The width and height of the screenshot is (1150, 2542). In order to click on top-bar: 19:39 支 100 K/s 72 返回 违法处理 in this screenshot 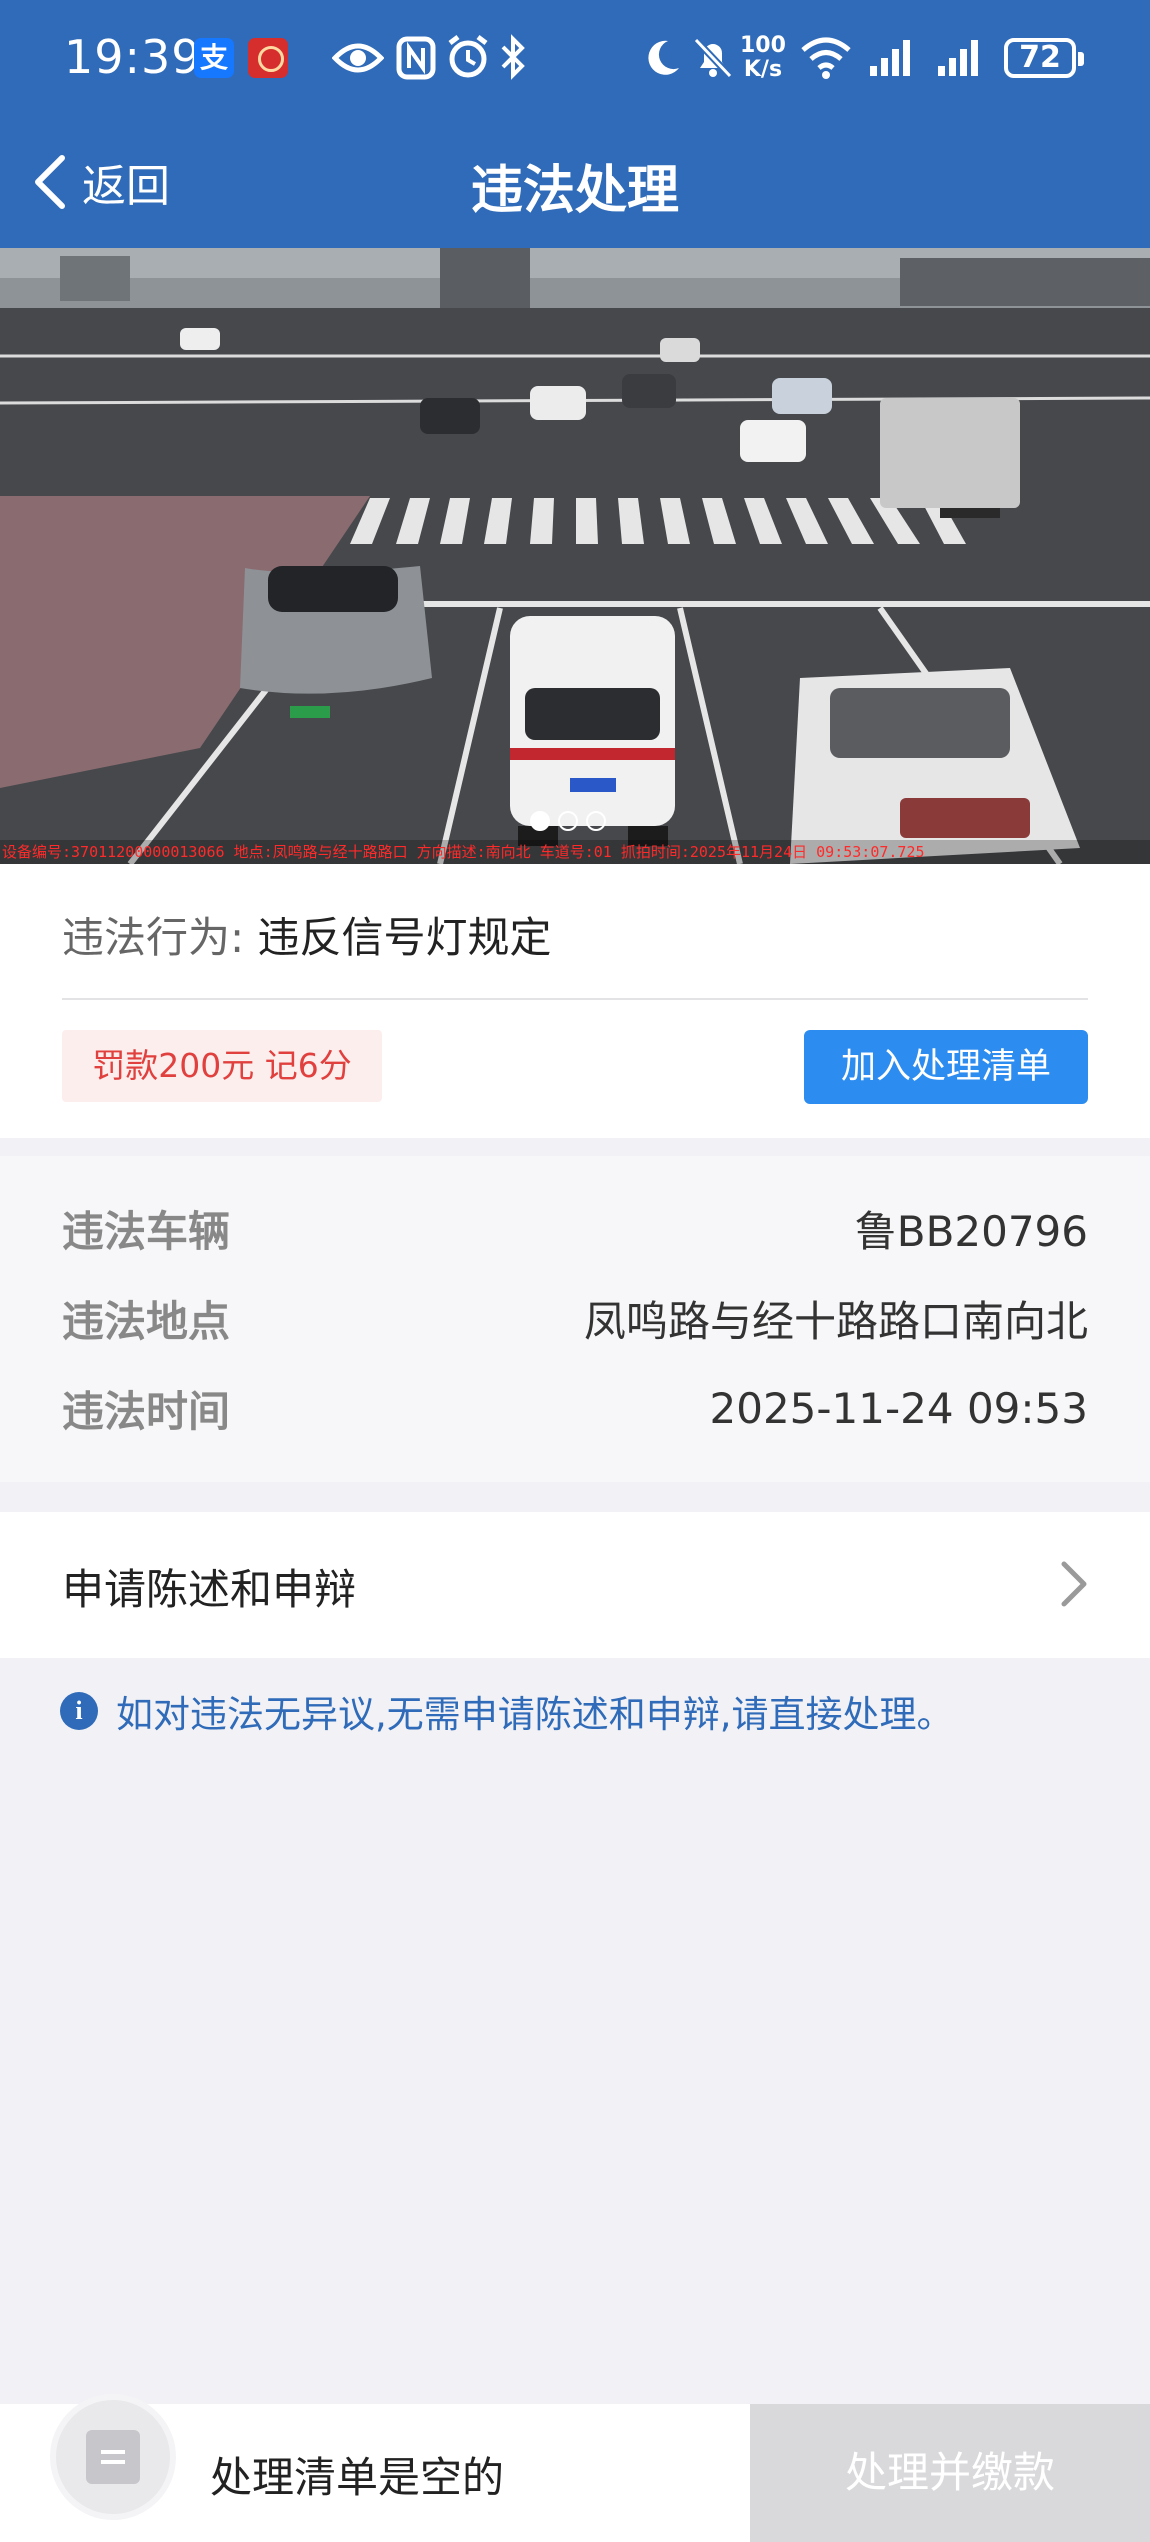, I will do `click(575, 124)`.